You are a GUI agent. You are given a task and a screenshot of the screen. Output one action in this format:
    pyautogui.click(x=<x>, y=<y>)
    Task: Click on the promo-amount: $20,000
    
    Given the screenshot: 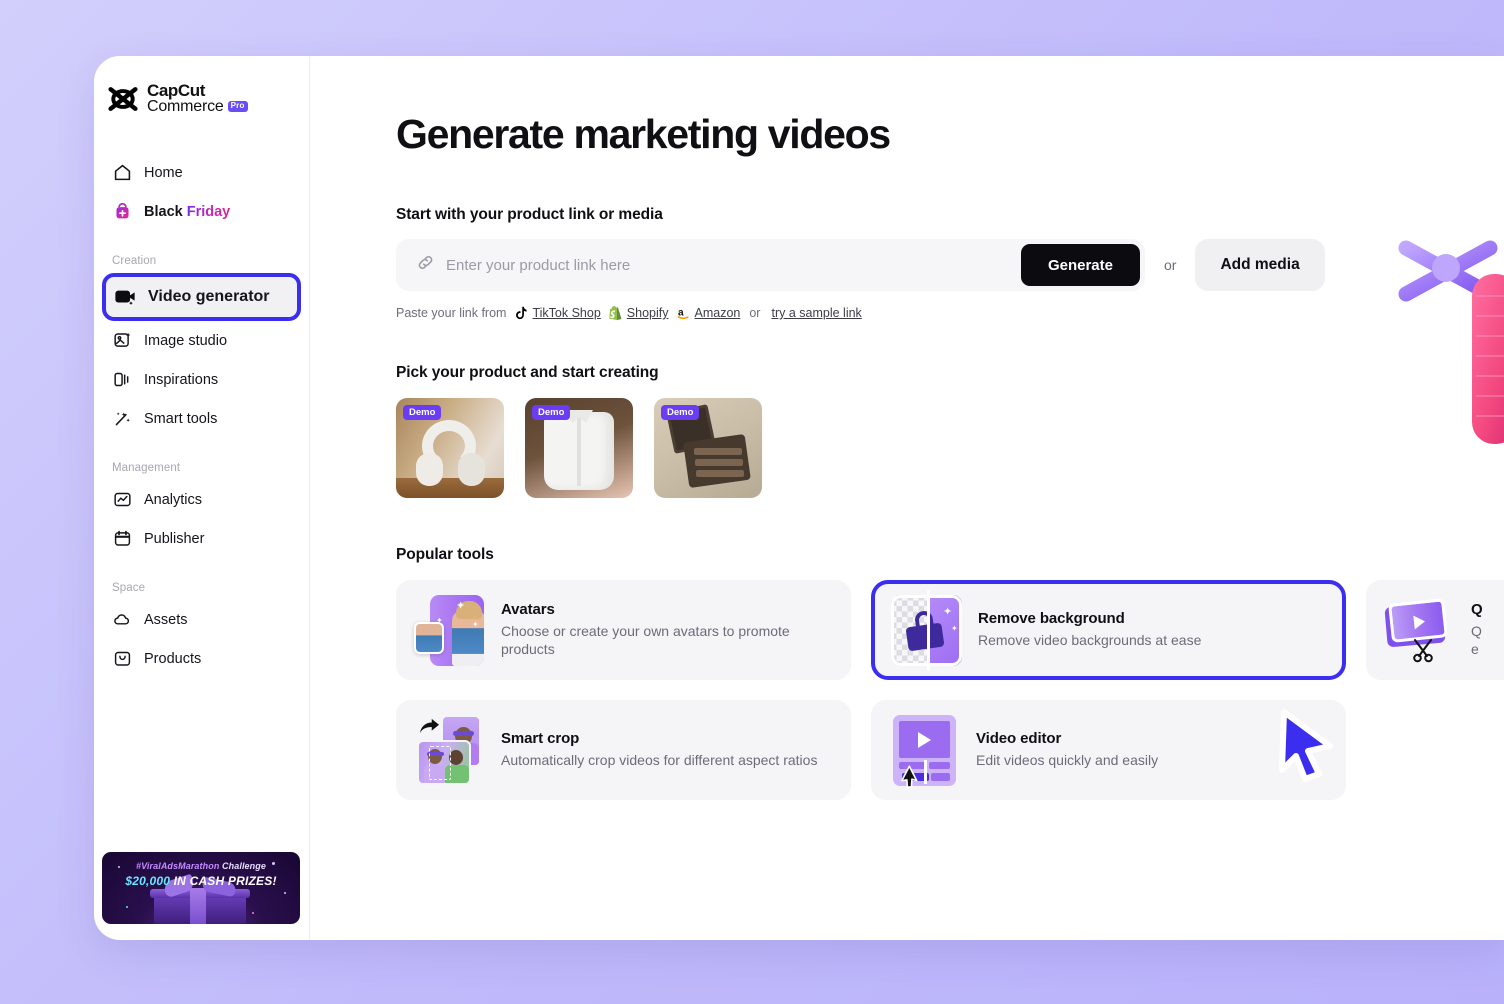 What is the action you would take?
    pyautogui.click(x=148, y=881)
    